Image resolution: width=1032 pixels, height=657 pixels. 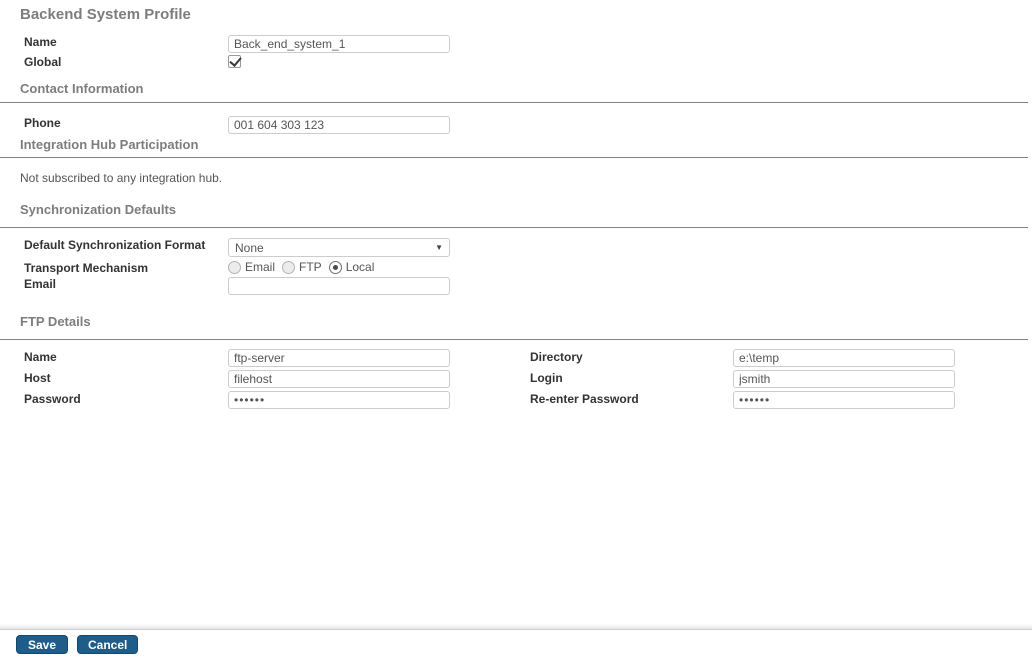 I want to click on transport-mechanism-radio-group: Email FTP Local, so click(x=304, y=267).